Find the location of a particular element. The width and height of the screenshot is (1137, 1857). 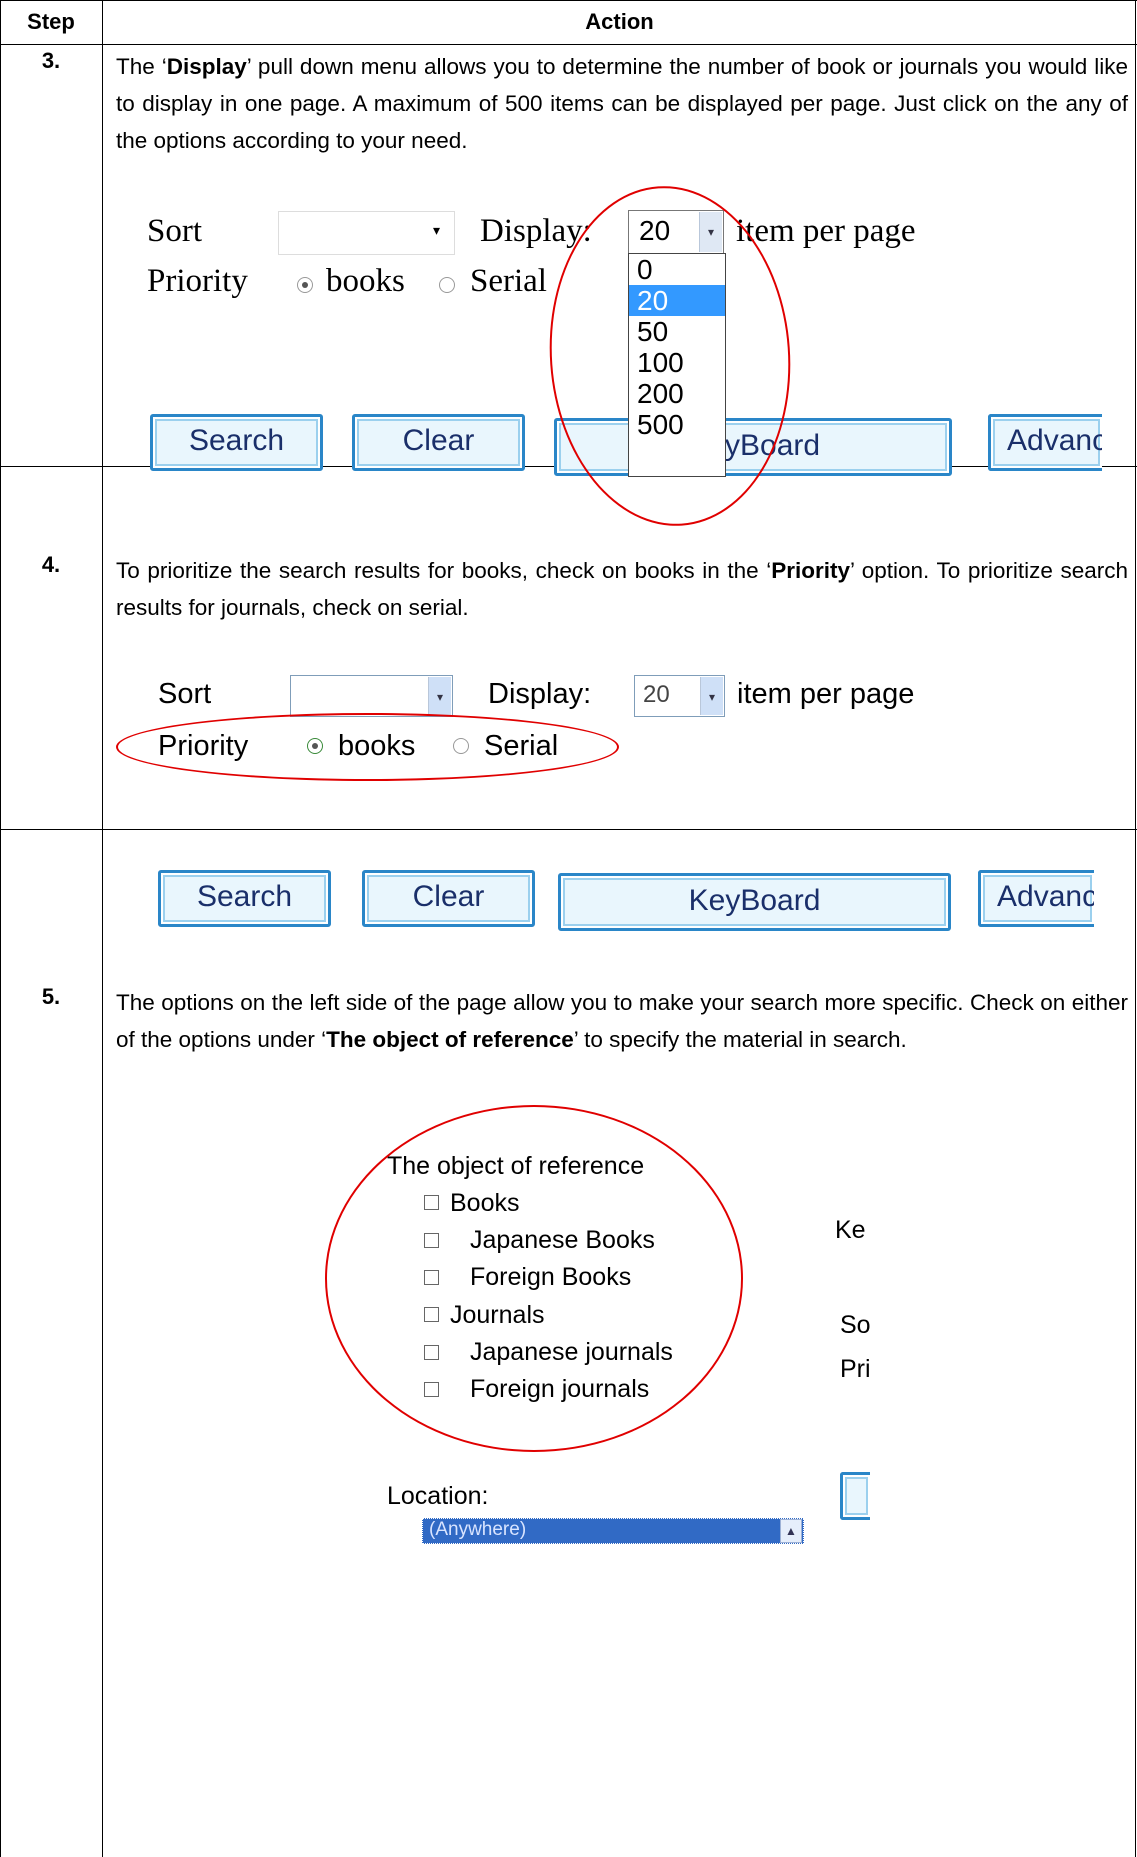

scroll-up-icon: ▲ is located at coordinates (791, 1531).